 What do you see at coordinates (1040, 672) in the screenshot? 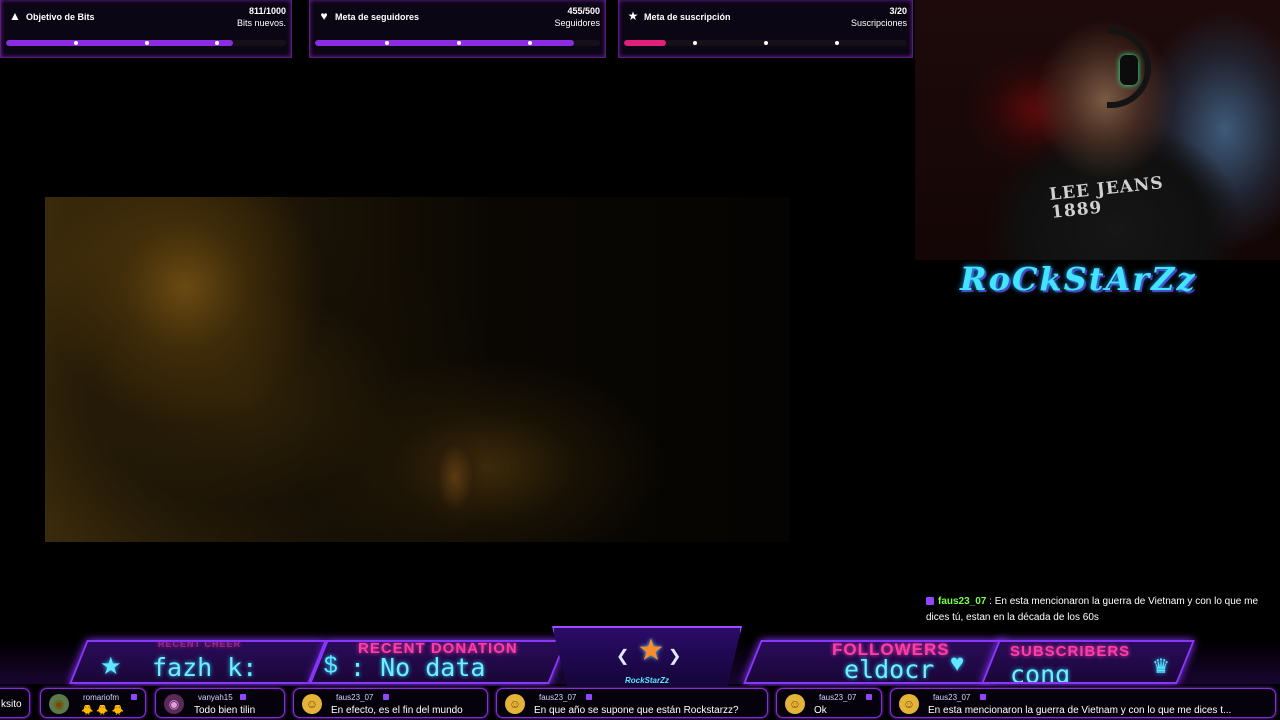
I see `panel-value: cong` at bounding box center [1040, 672].